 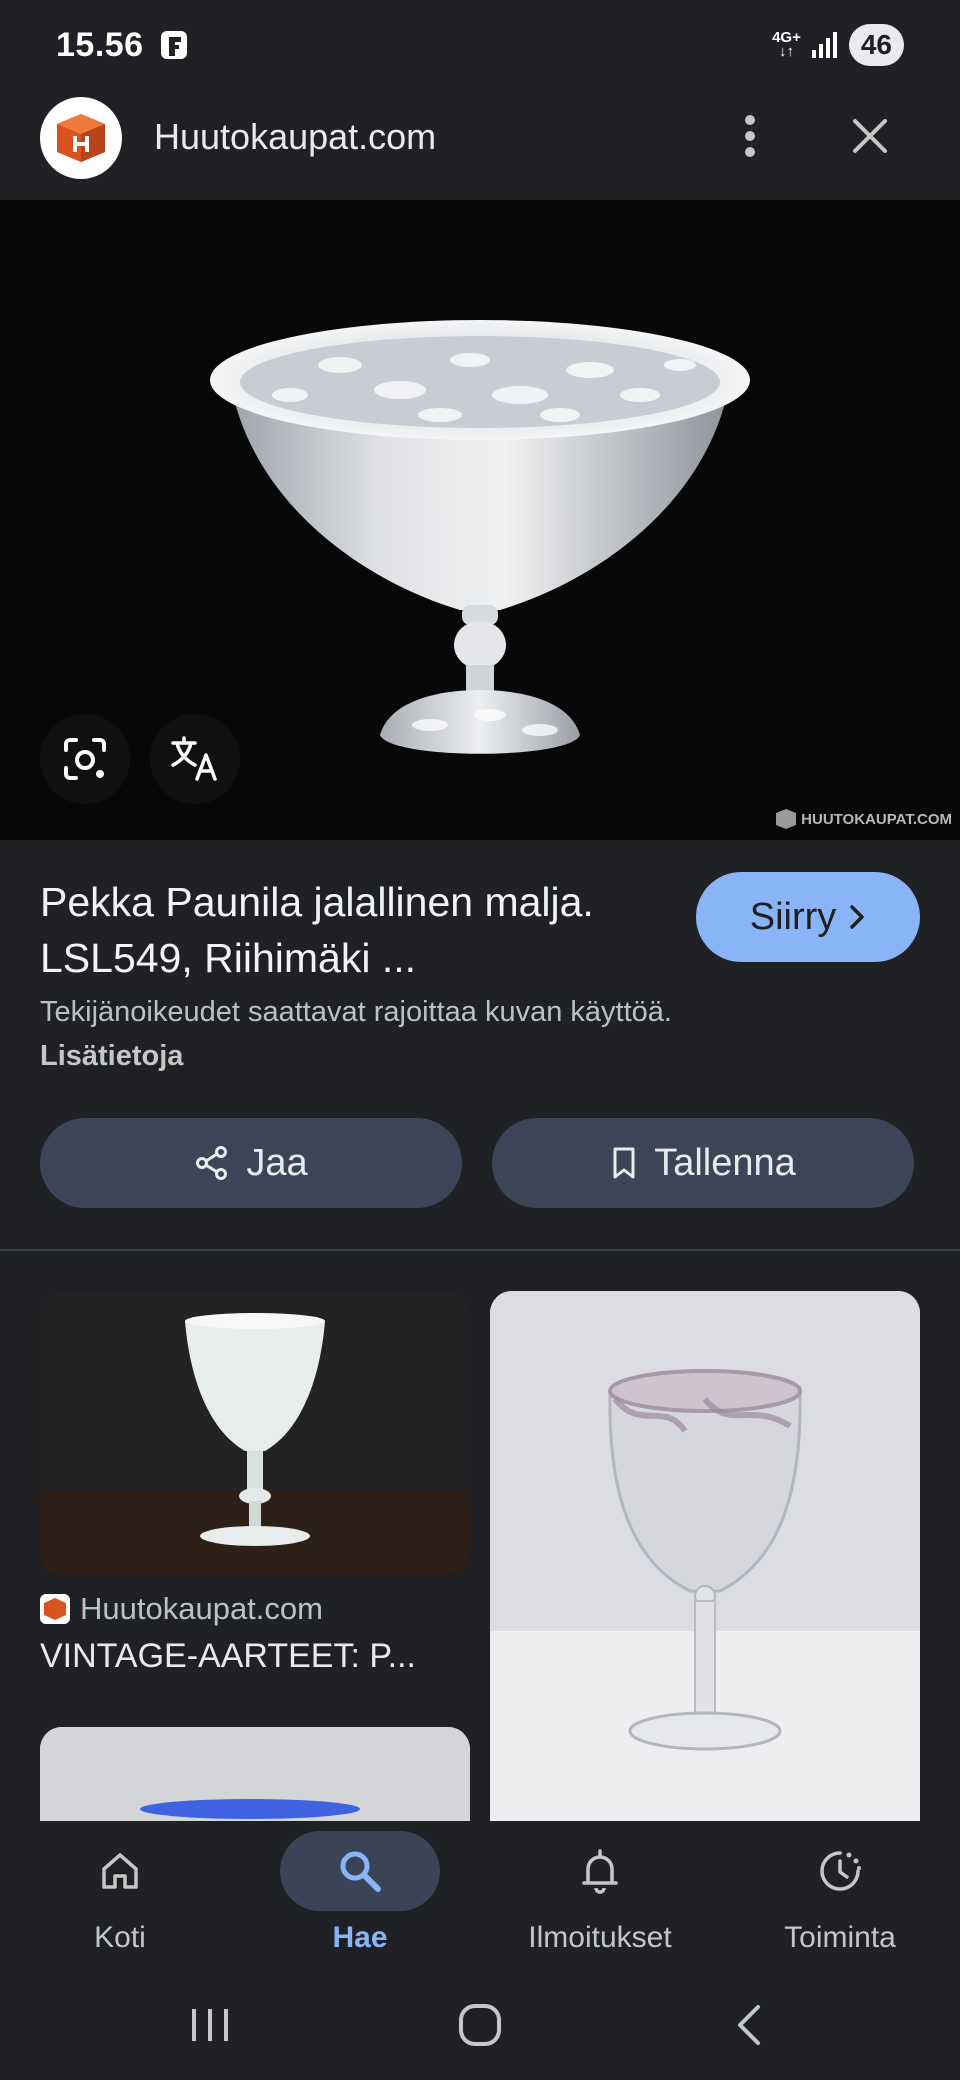 I want to click on nav-search-icon-wrap, so click(x=360, y=1871).